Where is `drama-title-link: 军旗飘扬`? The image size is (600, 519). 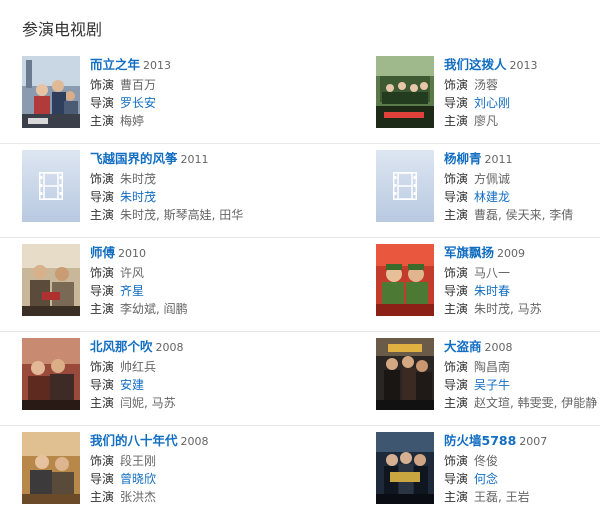 drama-title-link: 军旗飘扬 is located at coordinates (469, 252).